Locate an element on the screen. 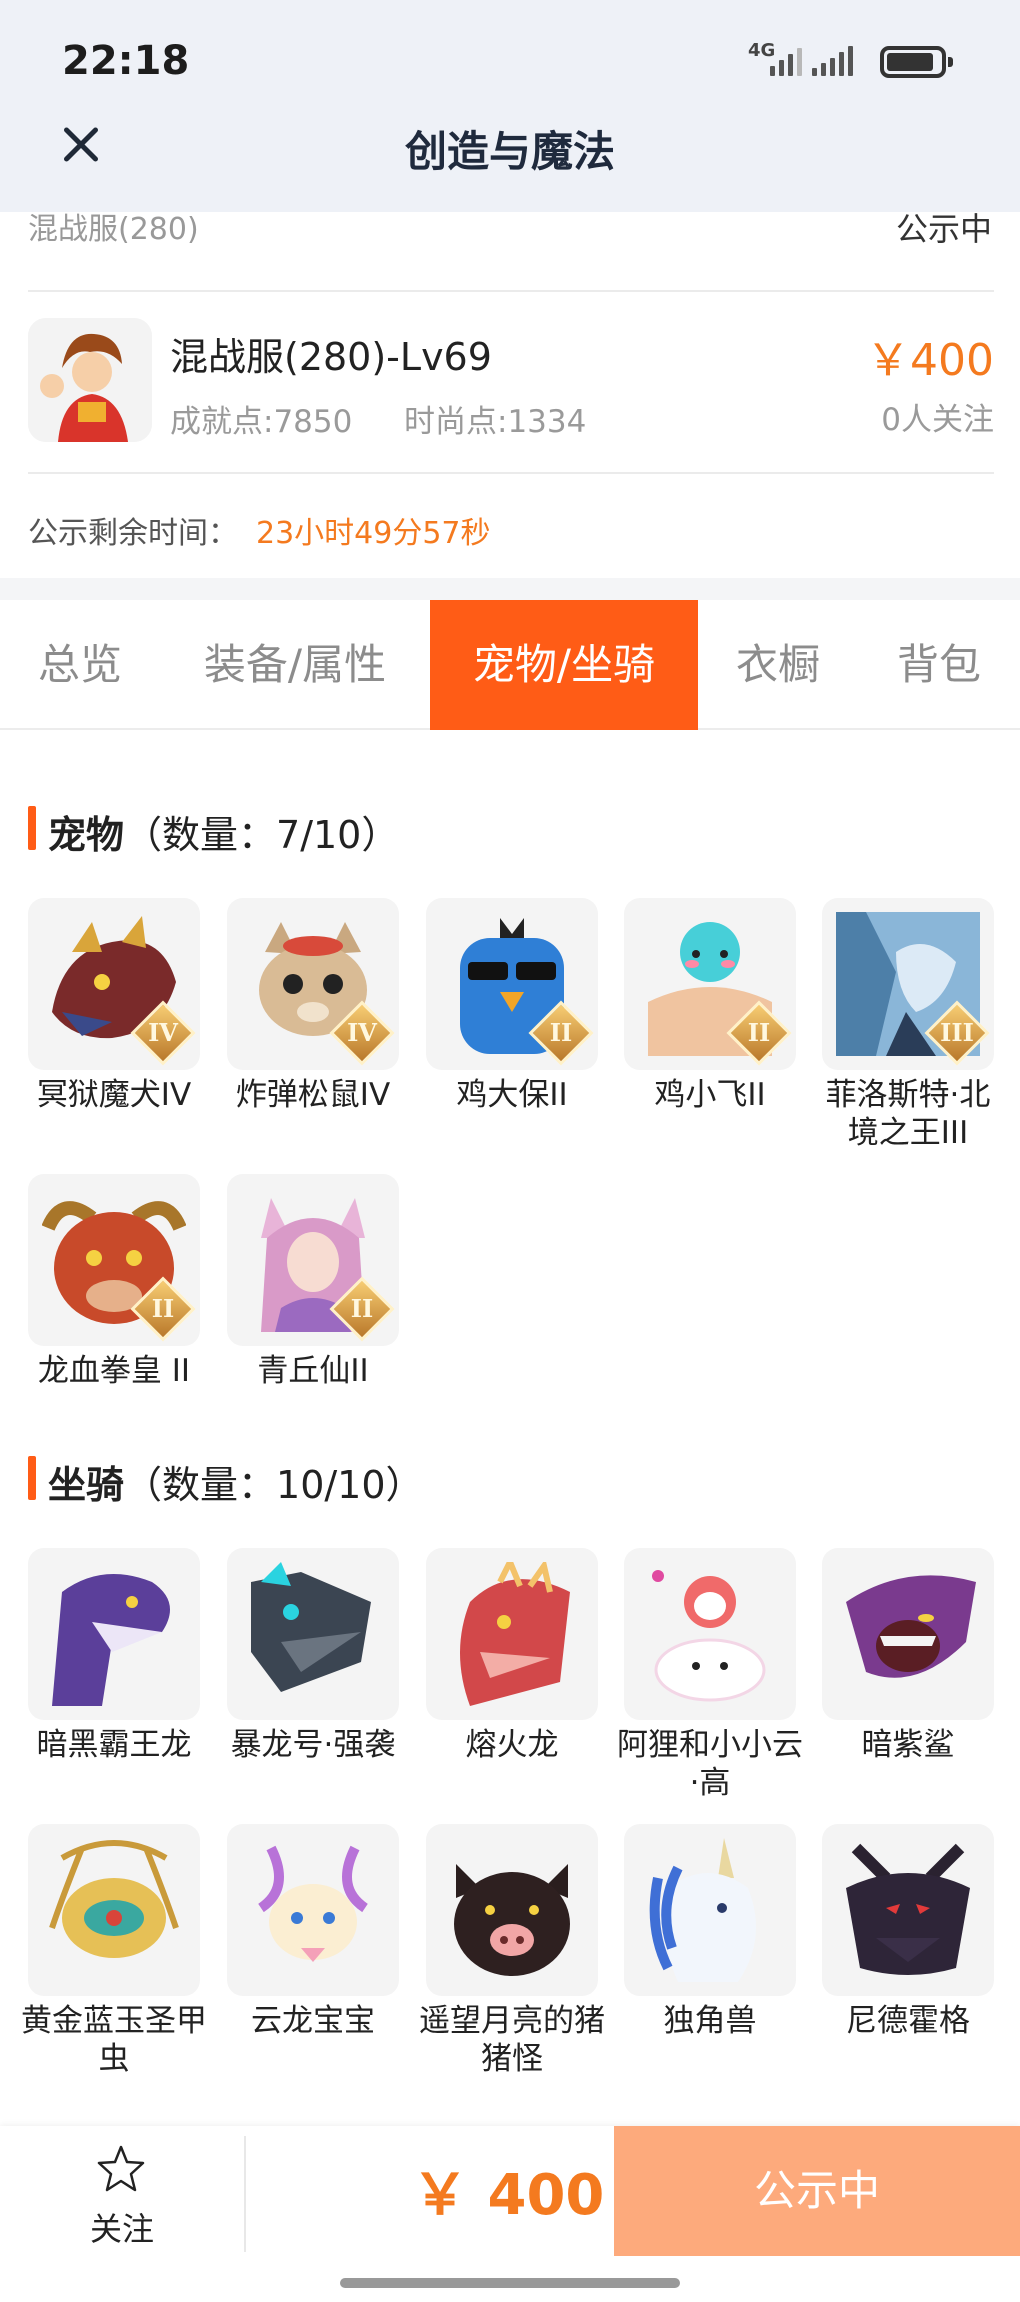 The image size is (1020, 2302). follow-label: 关注 is located at coordinates (121, 2229).